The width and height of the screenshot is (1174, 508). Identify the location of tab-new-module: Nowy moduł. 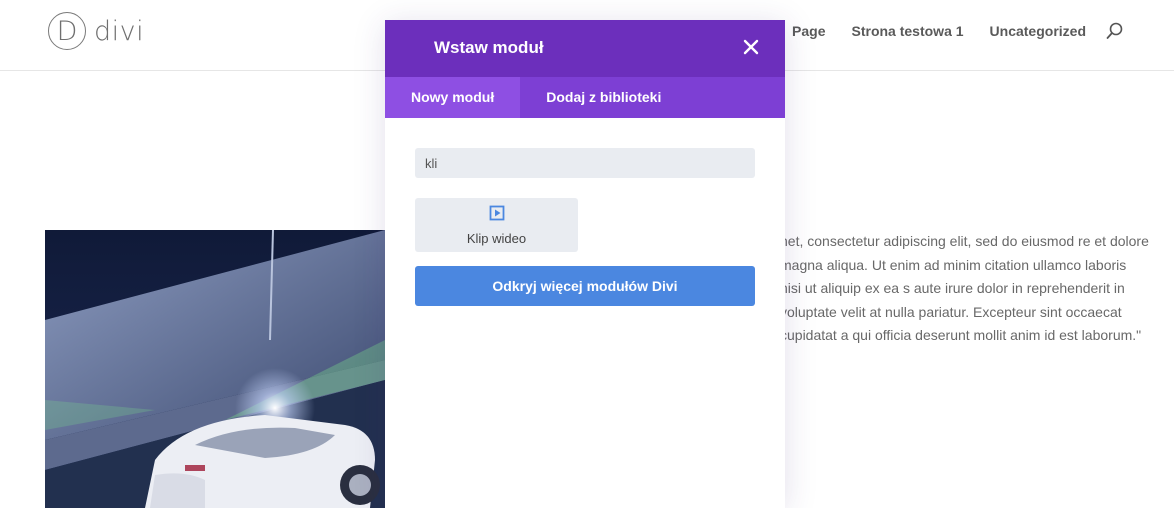
(453, 97).